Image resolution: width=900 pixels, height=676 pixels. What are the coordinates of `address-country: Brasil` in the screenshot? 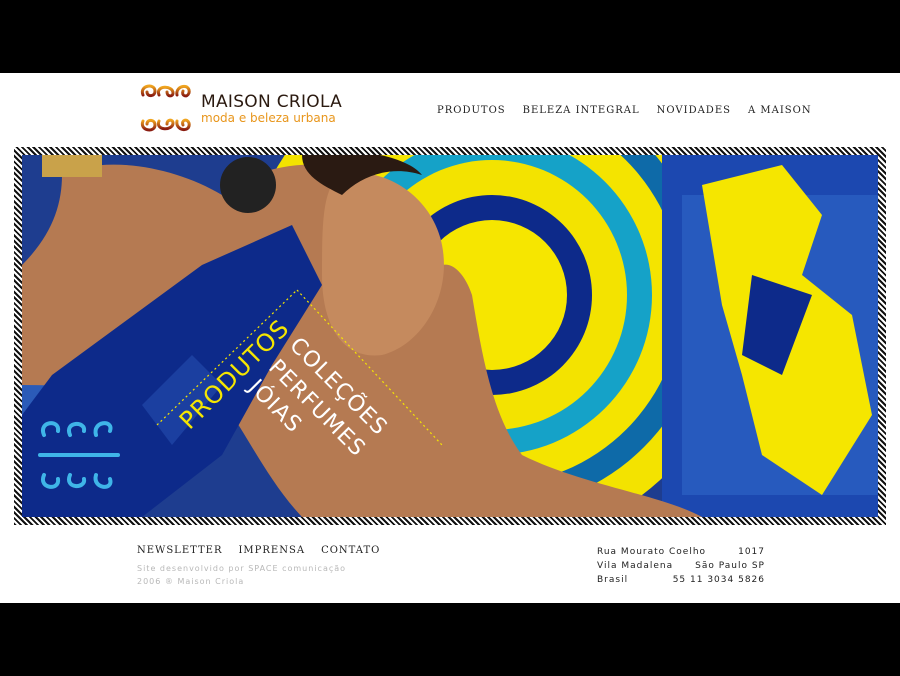 It's located at (613, 580).